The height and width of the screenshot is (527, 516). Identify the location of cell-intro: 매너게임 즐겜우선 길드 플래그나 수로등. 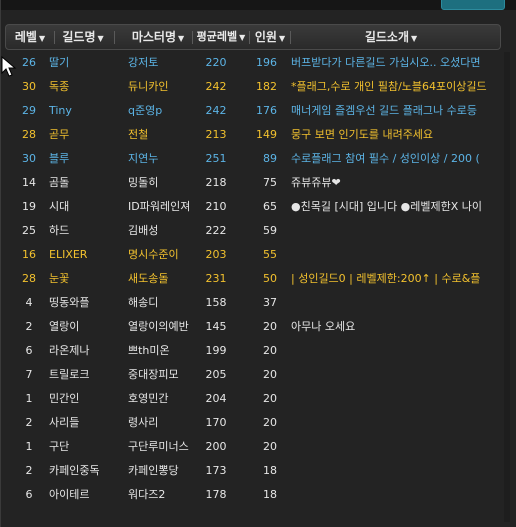
(384, 110).